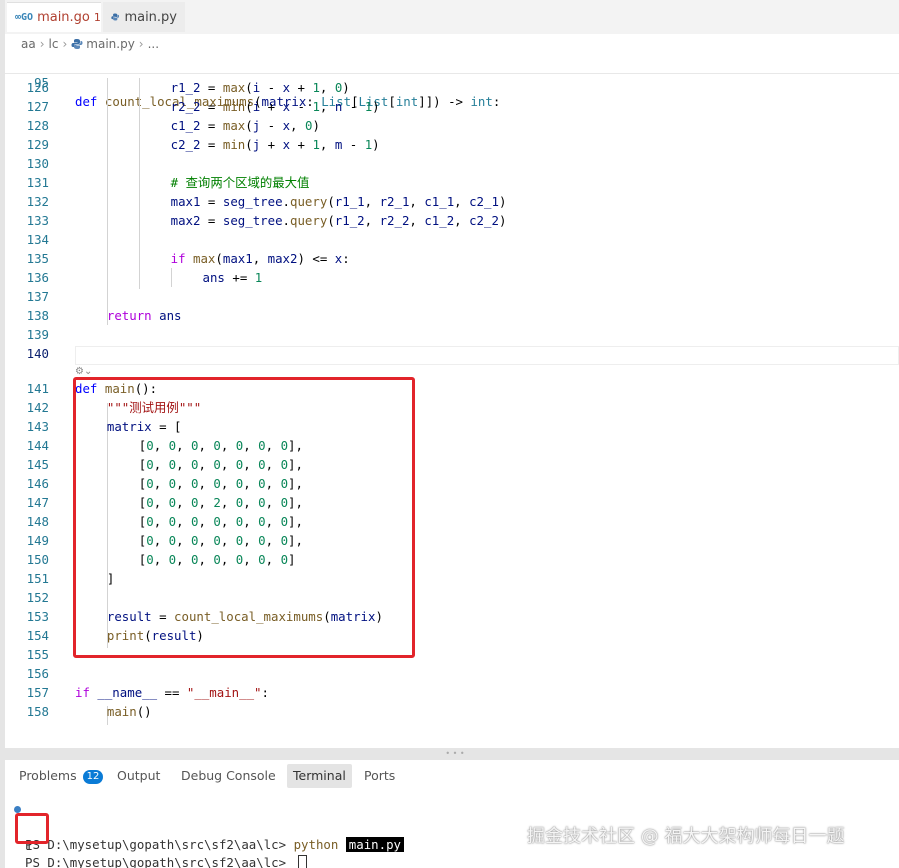  What do you see at coordinates (455, 754) in the screenshot?
I see `panel-resize-handle: • • •` at bounding box center [455, 754].